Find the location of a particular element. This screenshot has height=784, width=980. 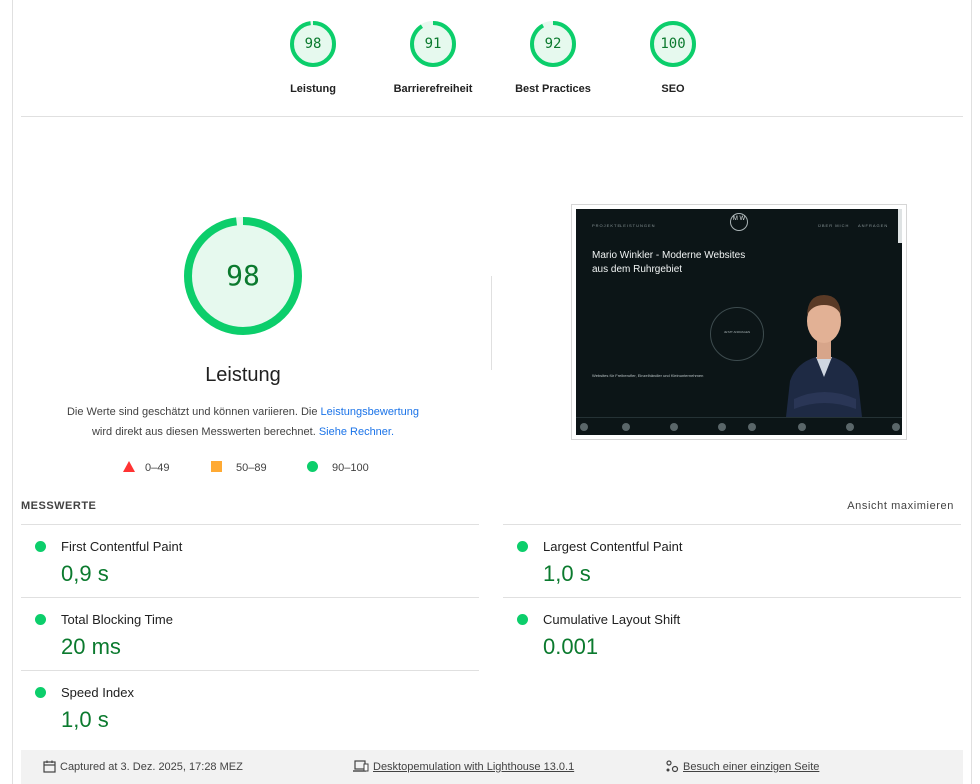

shot-scrollbar is located at coordinates (900, 226).